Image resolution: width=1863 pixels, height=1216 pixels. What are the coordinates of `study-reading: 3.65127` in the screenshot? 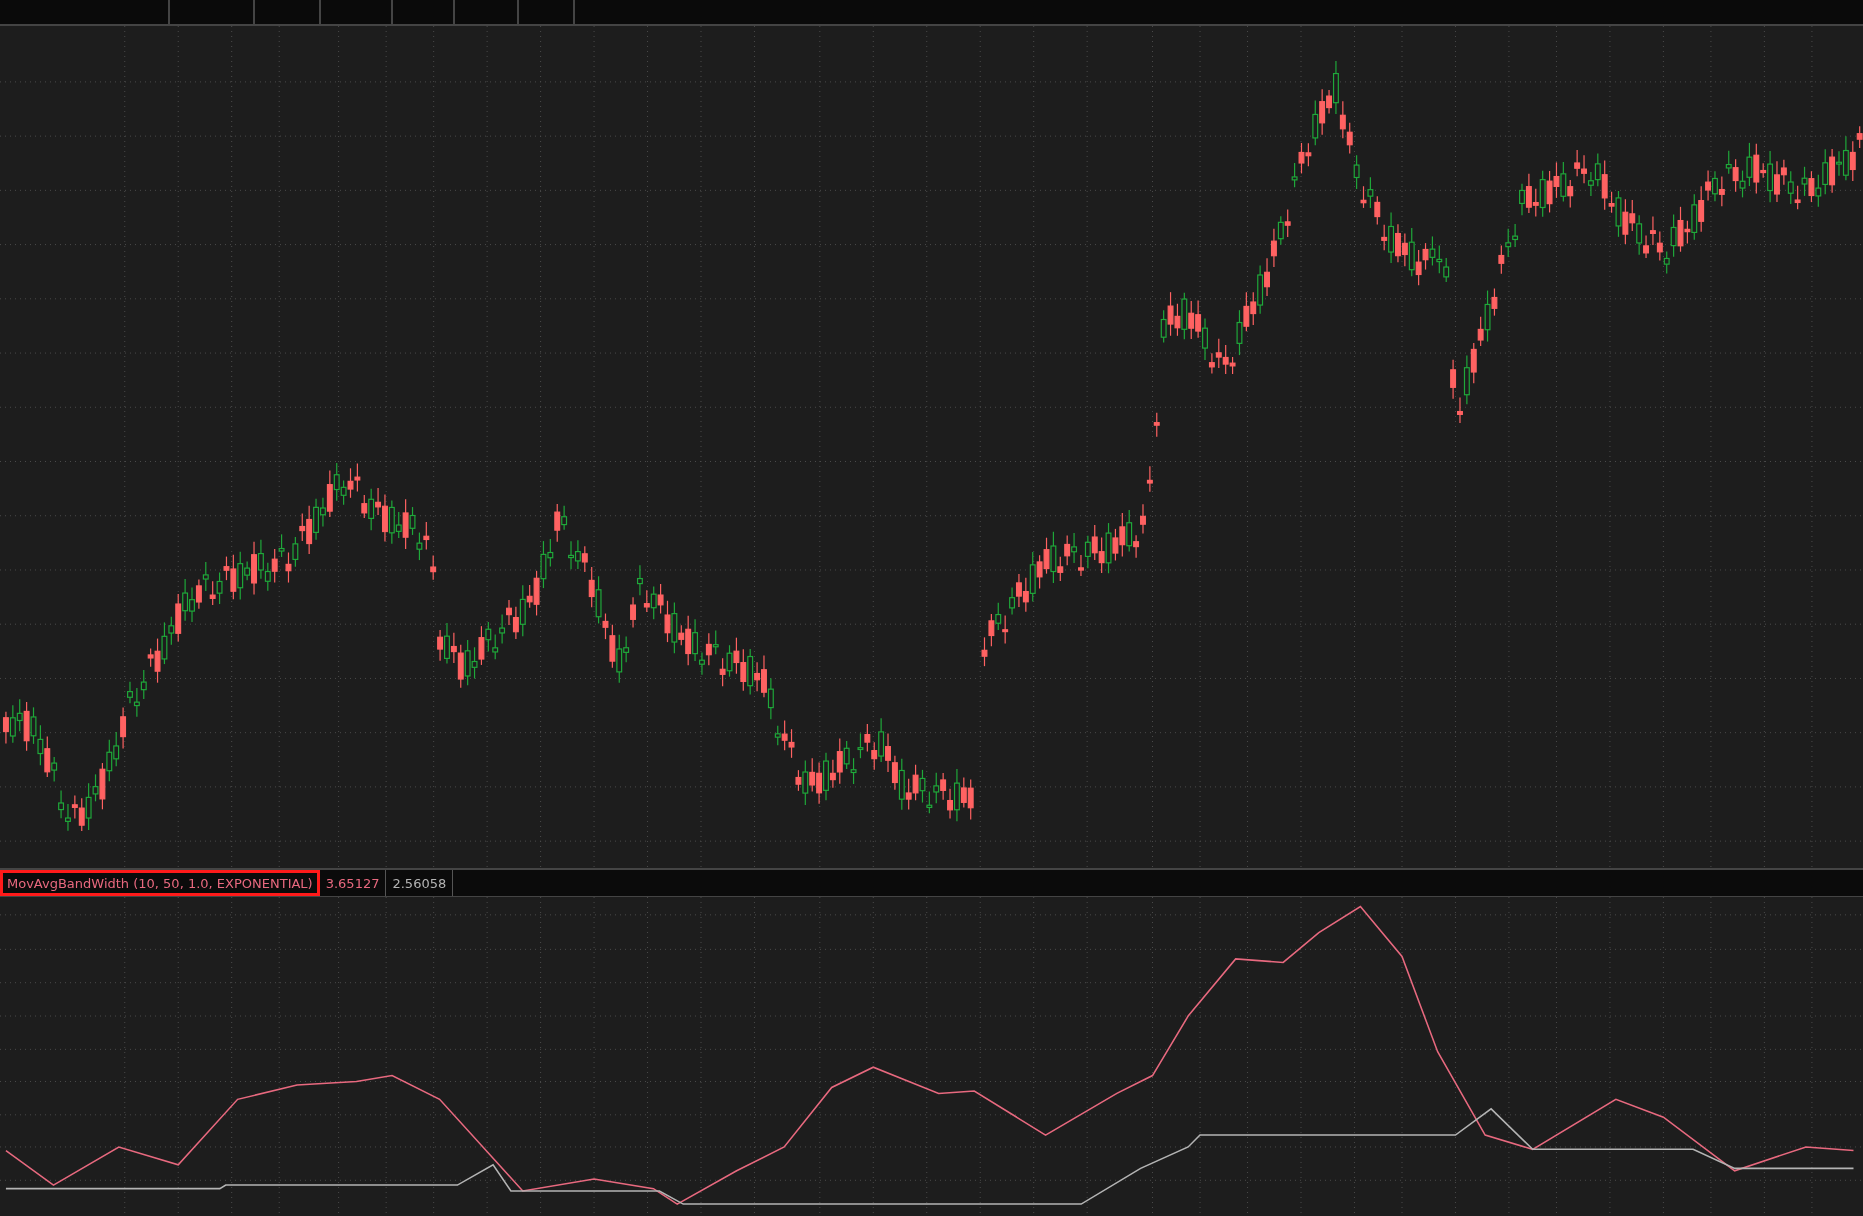 It's located at (353, 883).